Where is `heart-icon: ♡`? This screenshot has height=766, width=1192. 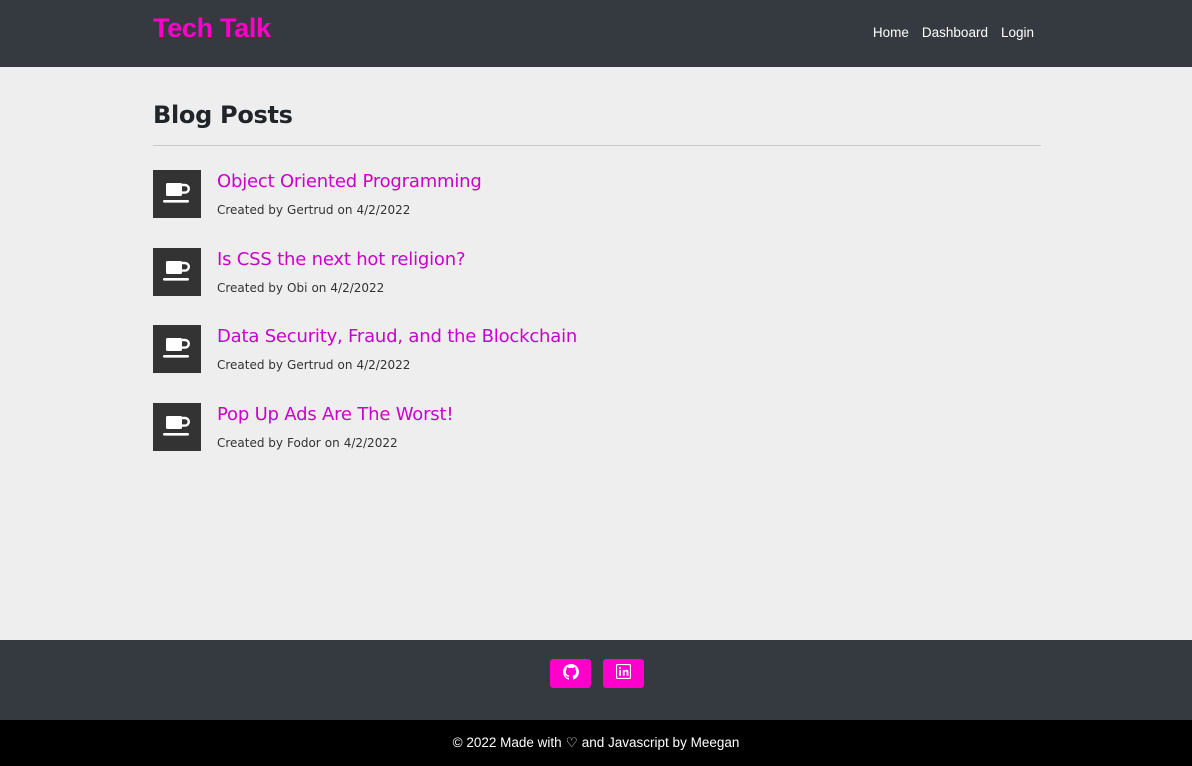 heart-icon: ♡ is located at coordinates (571, 742).